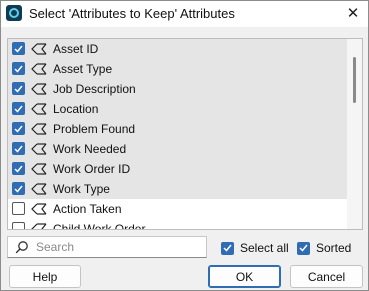 Image resolution: width=369 pixels, height=291 pixels. Describe the element at coordinates (45, 276) in the screenshot. I see `help-button: Help` at that location.